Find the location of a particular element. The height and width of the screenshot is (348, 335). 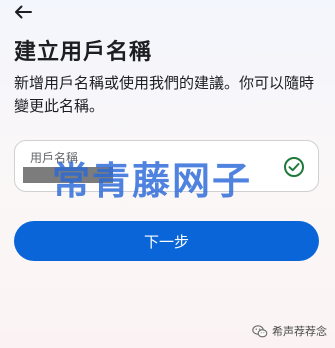

credit-badge: 希声荐荐念 is located at coordinates (289, 331).